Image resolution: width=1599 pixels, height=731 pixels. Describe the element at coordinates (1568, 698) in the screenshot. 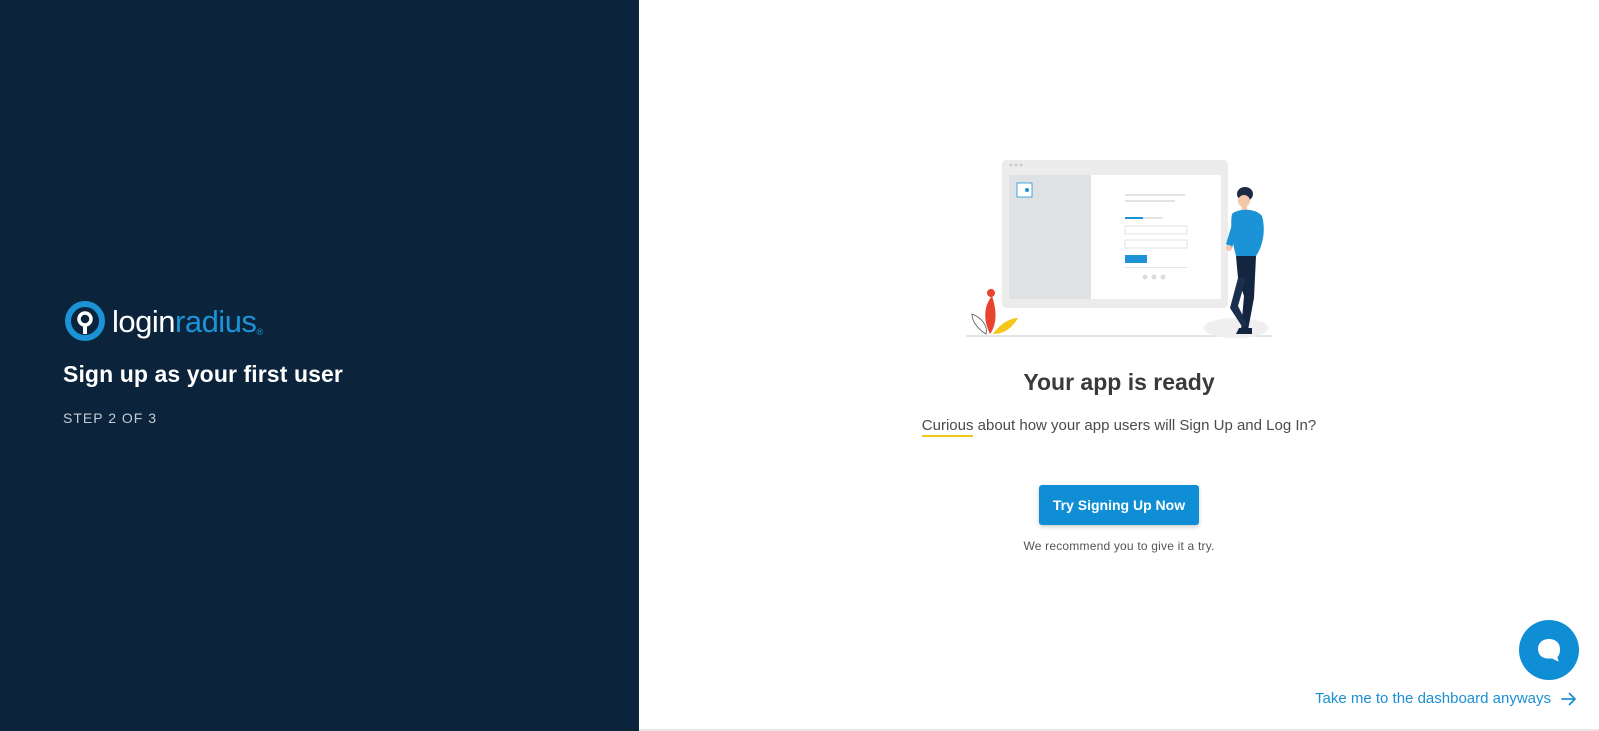

I see `arrow-right-icon` at that location.